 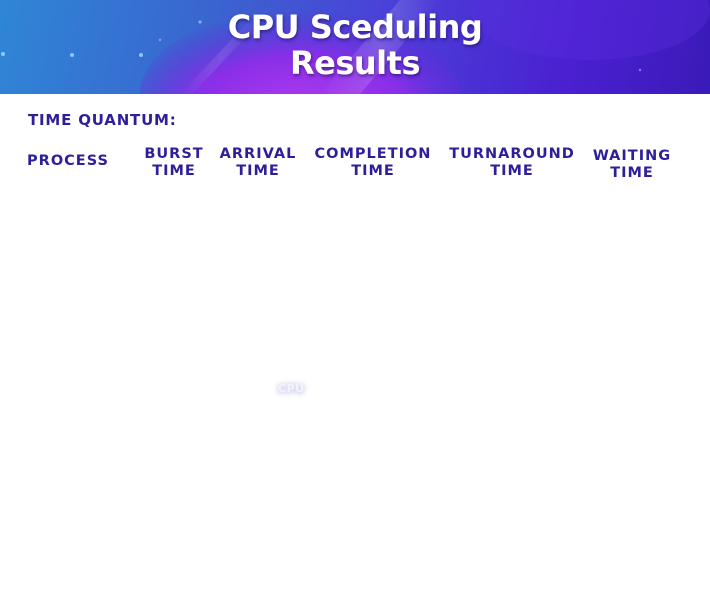 What do you see at coordinates (174, 162) in the screenshot?
I see `column-header-burst-time: BURST TIME` at bounding box center [174, 162].